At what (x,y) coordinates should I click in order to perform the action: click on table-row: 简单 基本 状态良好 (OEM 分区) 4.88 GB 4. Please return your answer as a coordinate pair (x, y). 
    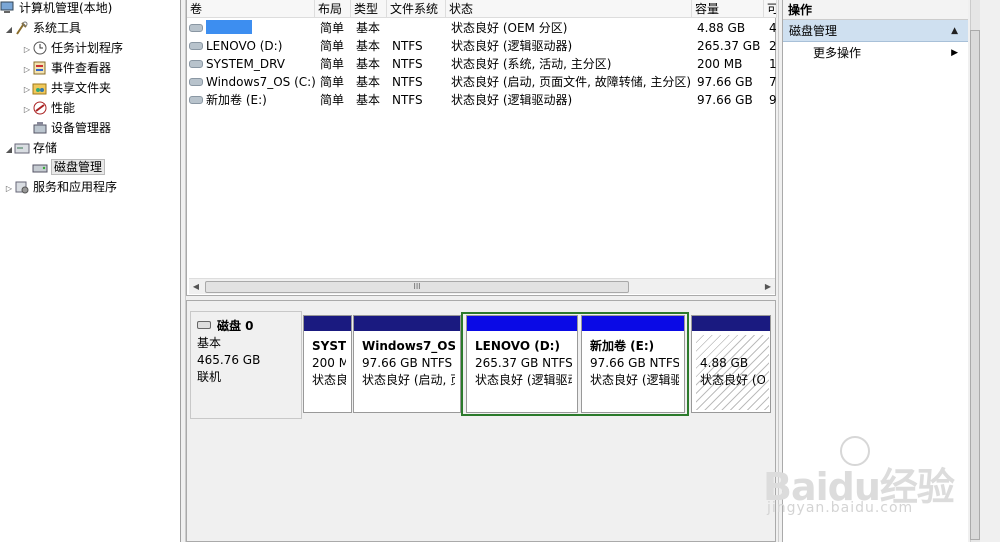
    Looking at the image, I should click on (482, 28).